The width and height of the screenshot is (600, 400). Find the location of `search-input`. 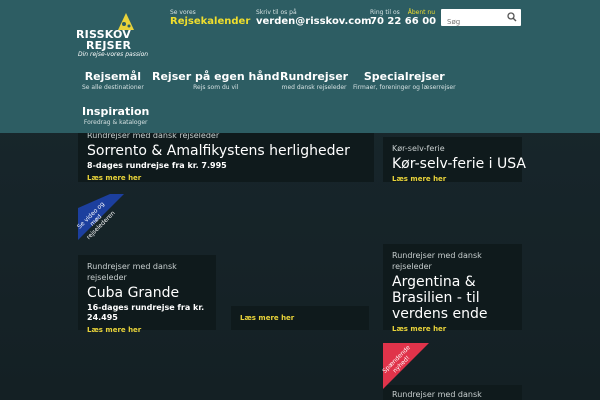

search-input is located at coordinates (472, 22).